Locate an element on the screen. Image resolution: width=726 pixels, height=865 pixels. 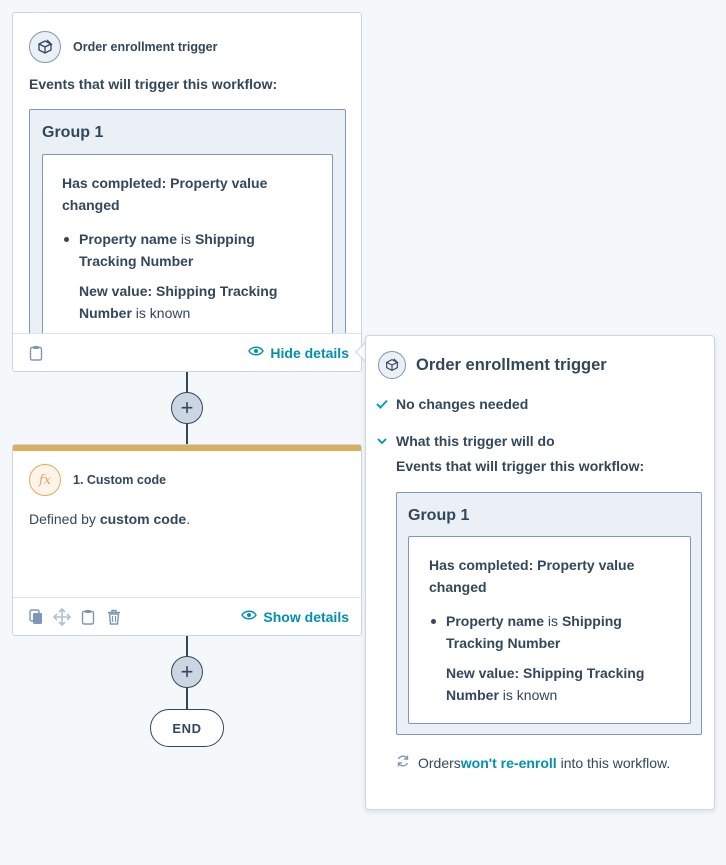
code-card-title: 1. Custom code is located at coordinates (120, 480).